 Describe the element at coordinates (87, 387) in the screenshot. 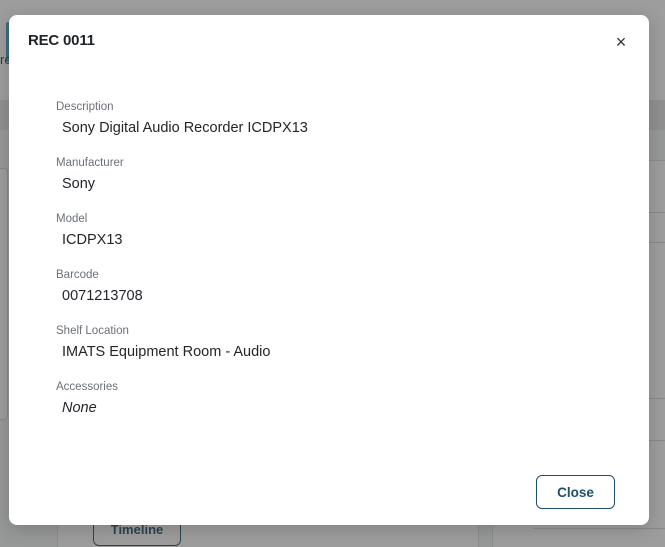

I see `field-label: Accessories` at that location.